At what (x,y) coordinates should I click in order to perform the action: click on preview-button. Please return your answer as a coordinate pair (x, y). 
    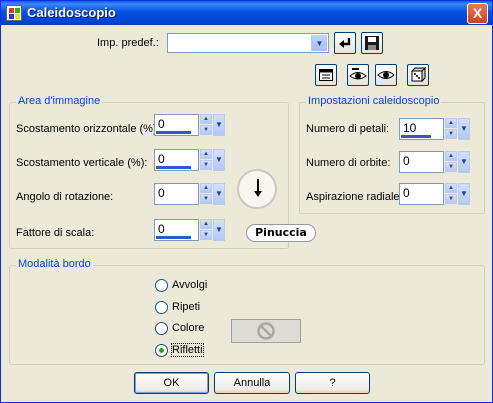
    Looking at the image, I should click on (386, 75).